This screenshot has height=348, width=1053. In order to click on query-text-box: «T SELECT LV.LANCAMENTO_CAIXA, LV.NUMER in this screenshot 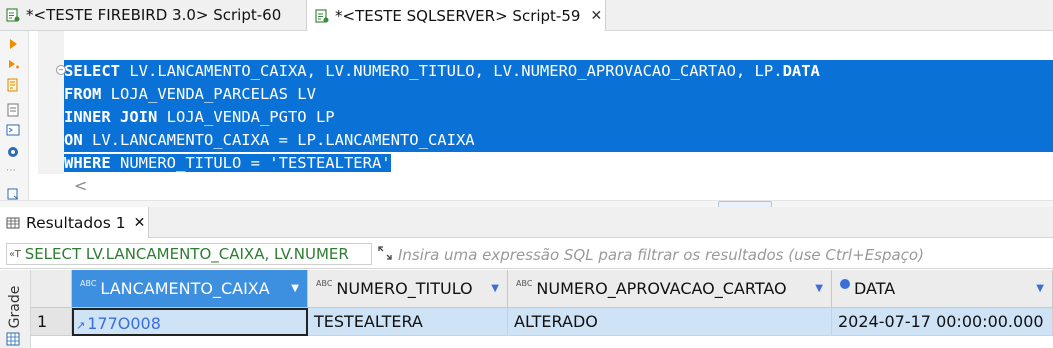, I will do `click(189, 254)`.